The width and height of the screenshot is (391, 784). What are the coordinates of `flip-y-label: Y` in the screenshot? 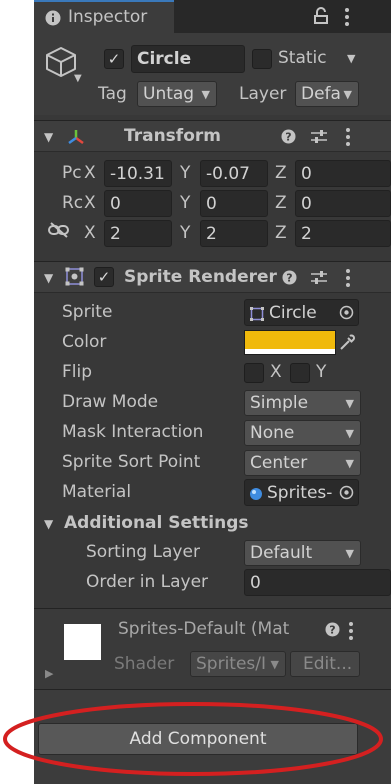 It's located at (321, 372).